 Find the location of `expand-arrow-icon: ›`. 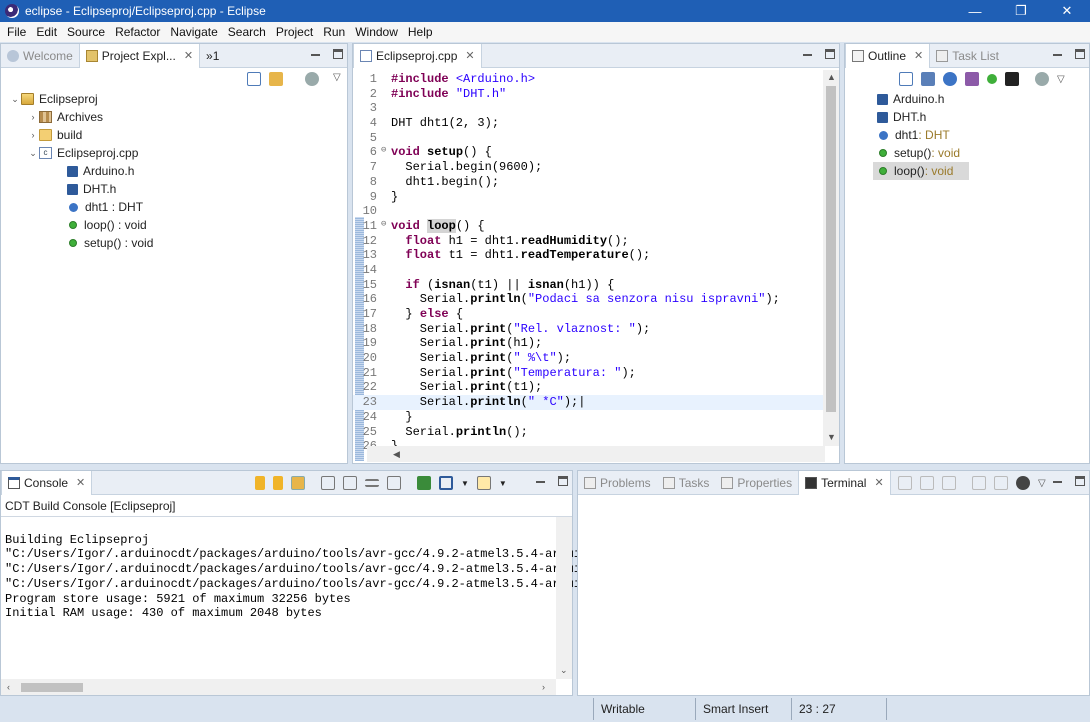

expand-arrow-icon: › is located at coordinates (33, 135).